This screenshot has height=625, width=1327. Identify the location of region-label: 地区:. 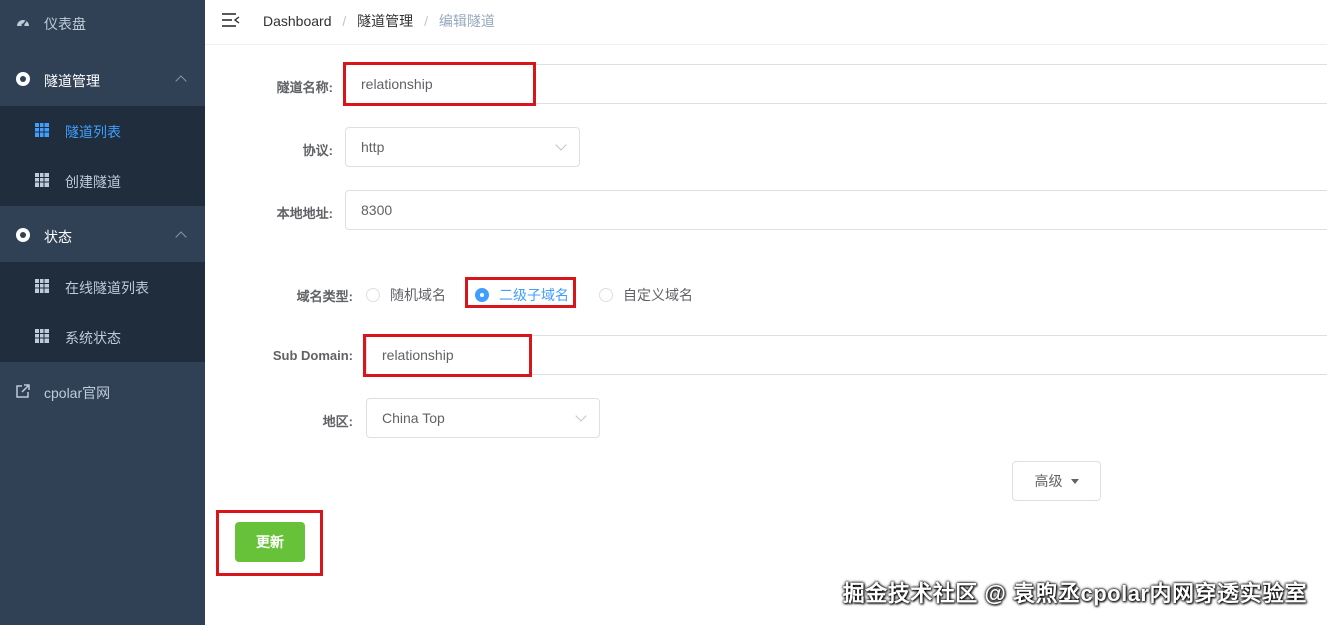
(337, 421).